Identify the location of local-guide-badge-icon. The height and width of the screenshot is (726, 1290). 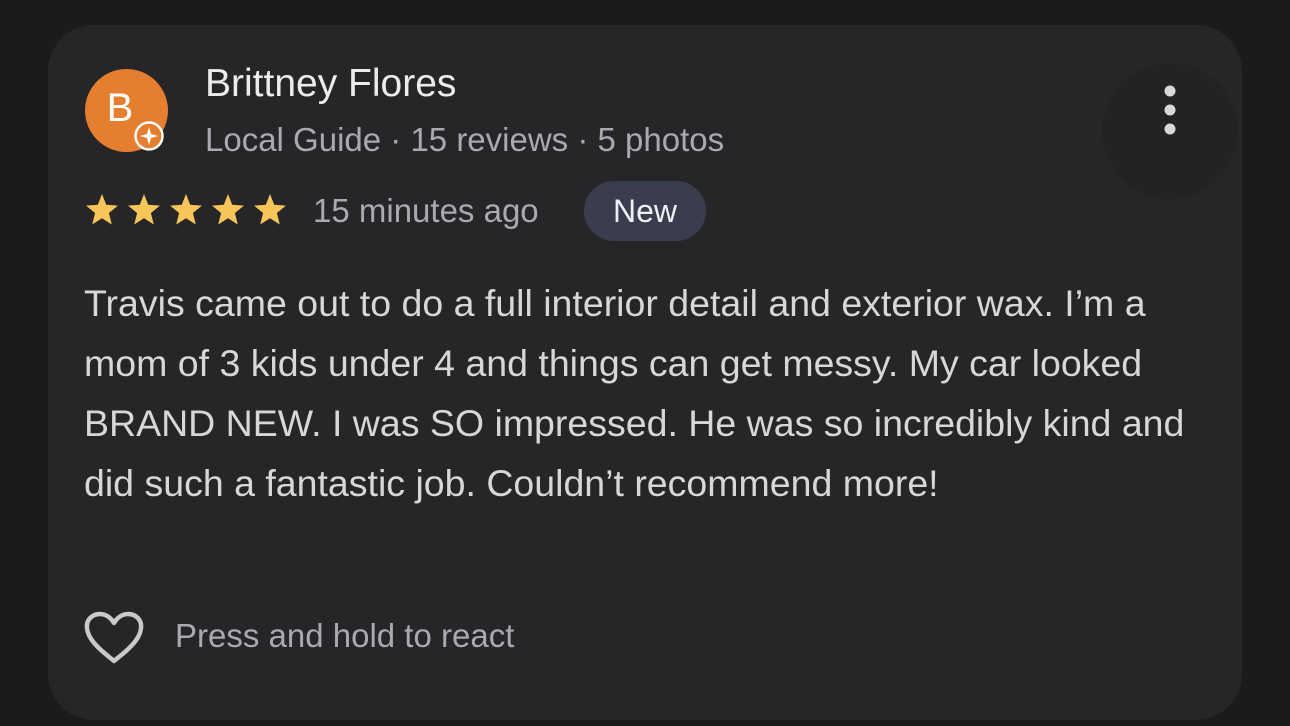
(149, 136).